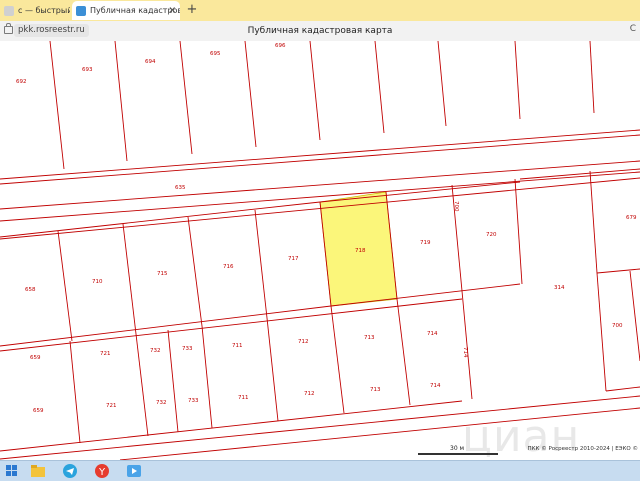  Describe the element at coordinates (633, 29) in the screenshot. I see `menu-icon: C` at that location.